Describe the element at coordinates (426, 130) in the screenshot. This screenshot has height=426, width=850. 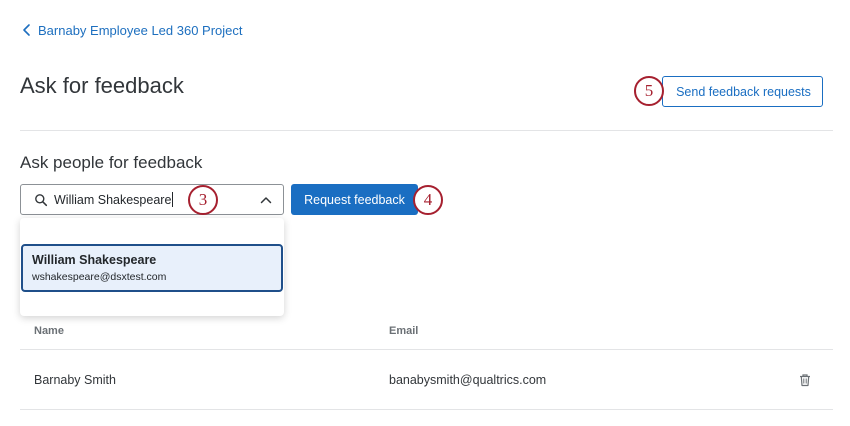
I see `header-divider` at that location.